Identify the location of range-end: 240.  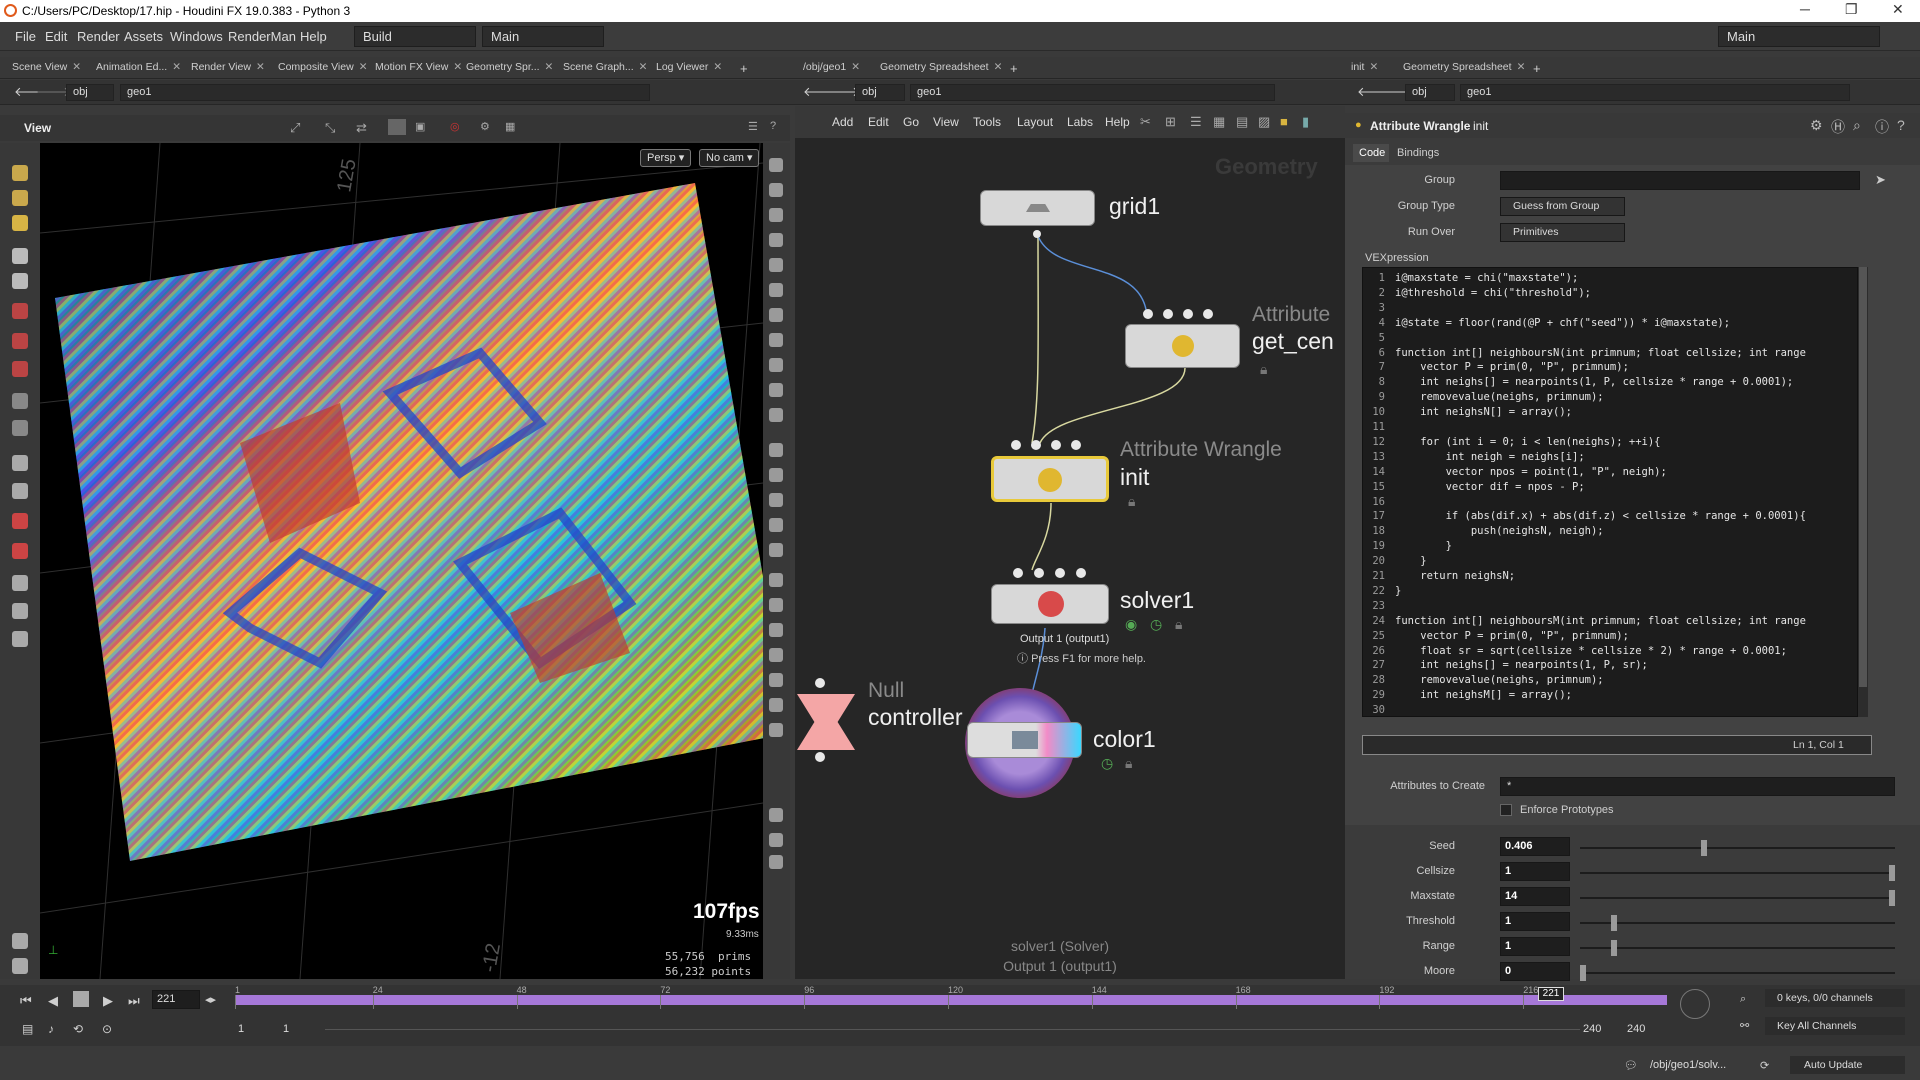
(1636, 1029).